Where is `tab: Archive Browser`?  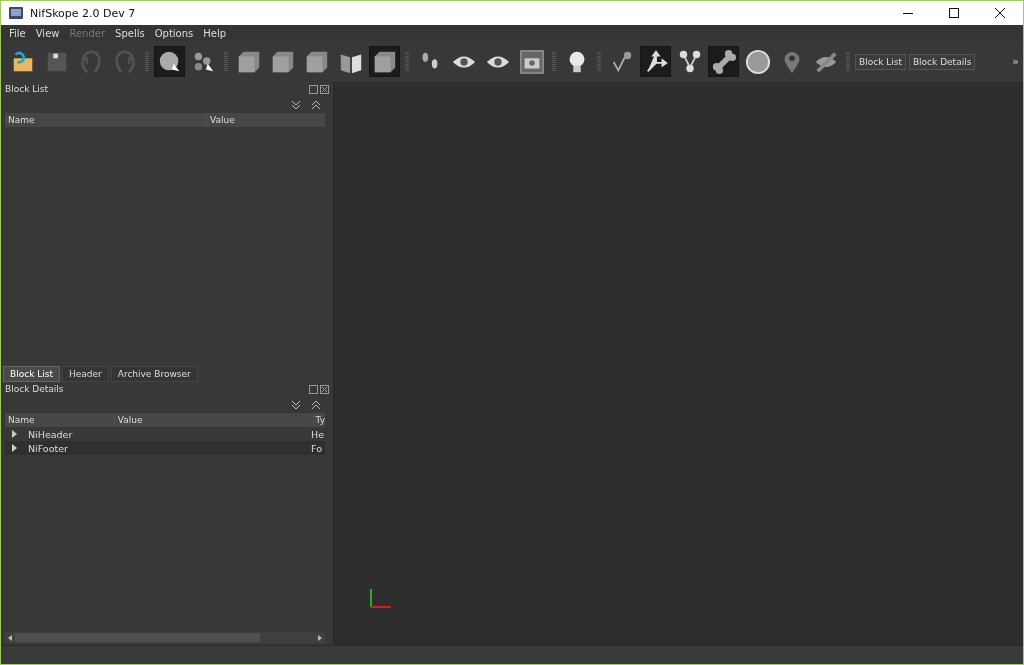
tab: Archive Browser is located at coordinates (154, 374).